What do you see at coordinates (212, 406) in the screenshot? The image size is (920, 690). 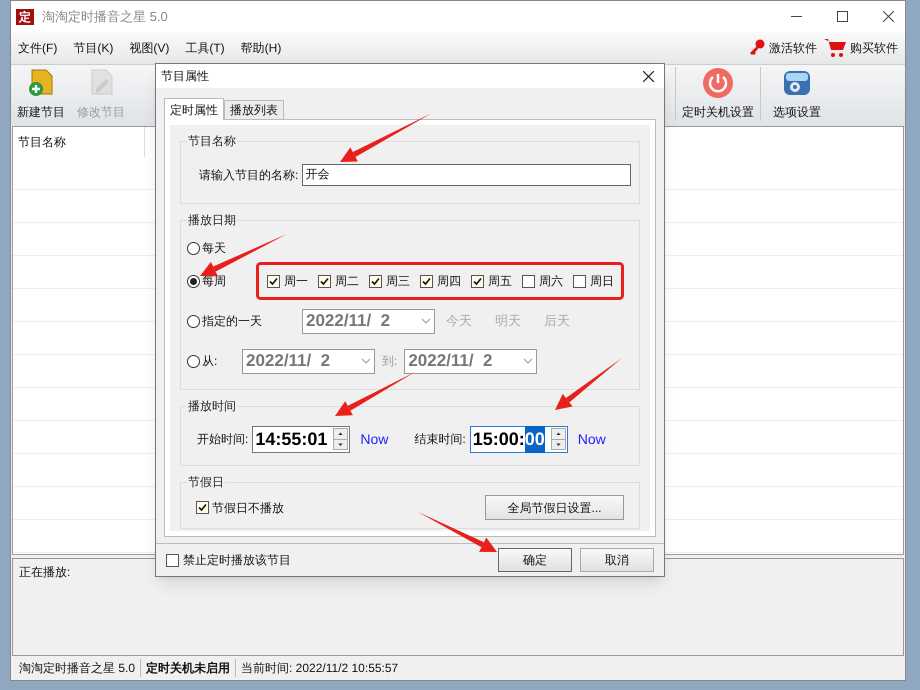 I see `group-title: 播放时间` at bounding box center [212, 406].